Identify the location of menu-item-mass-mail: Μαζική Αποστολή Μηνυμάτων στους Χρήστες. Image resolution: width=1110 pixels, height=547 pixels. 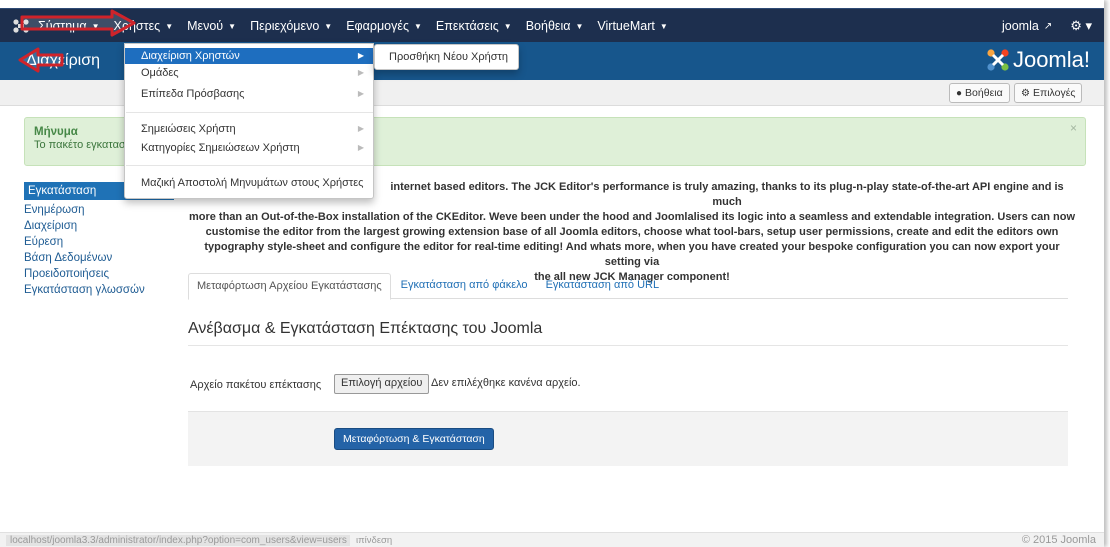
(249, 183).